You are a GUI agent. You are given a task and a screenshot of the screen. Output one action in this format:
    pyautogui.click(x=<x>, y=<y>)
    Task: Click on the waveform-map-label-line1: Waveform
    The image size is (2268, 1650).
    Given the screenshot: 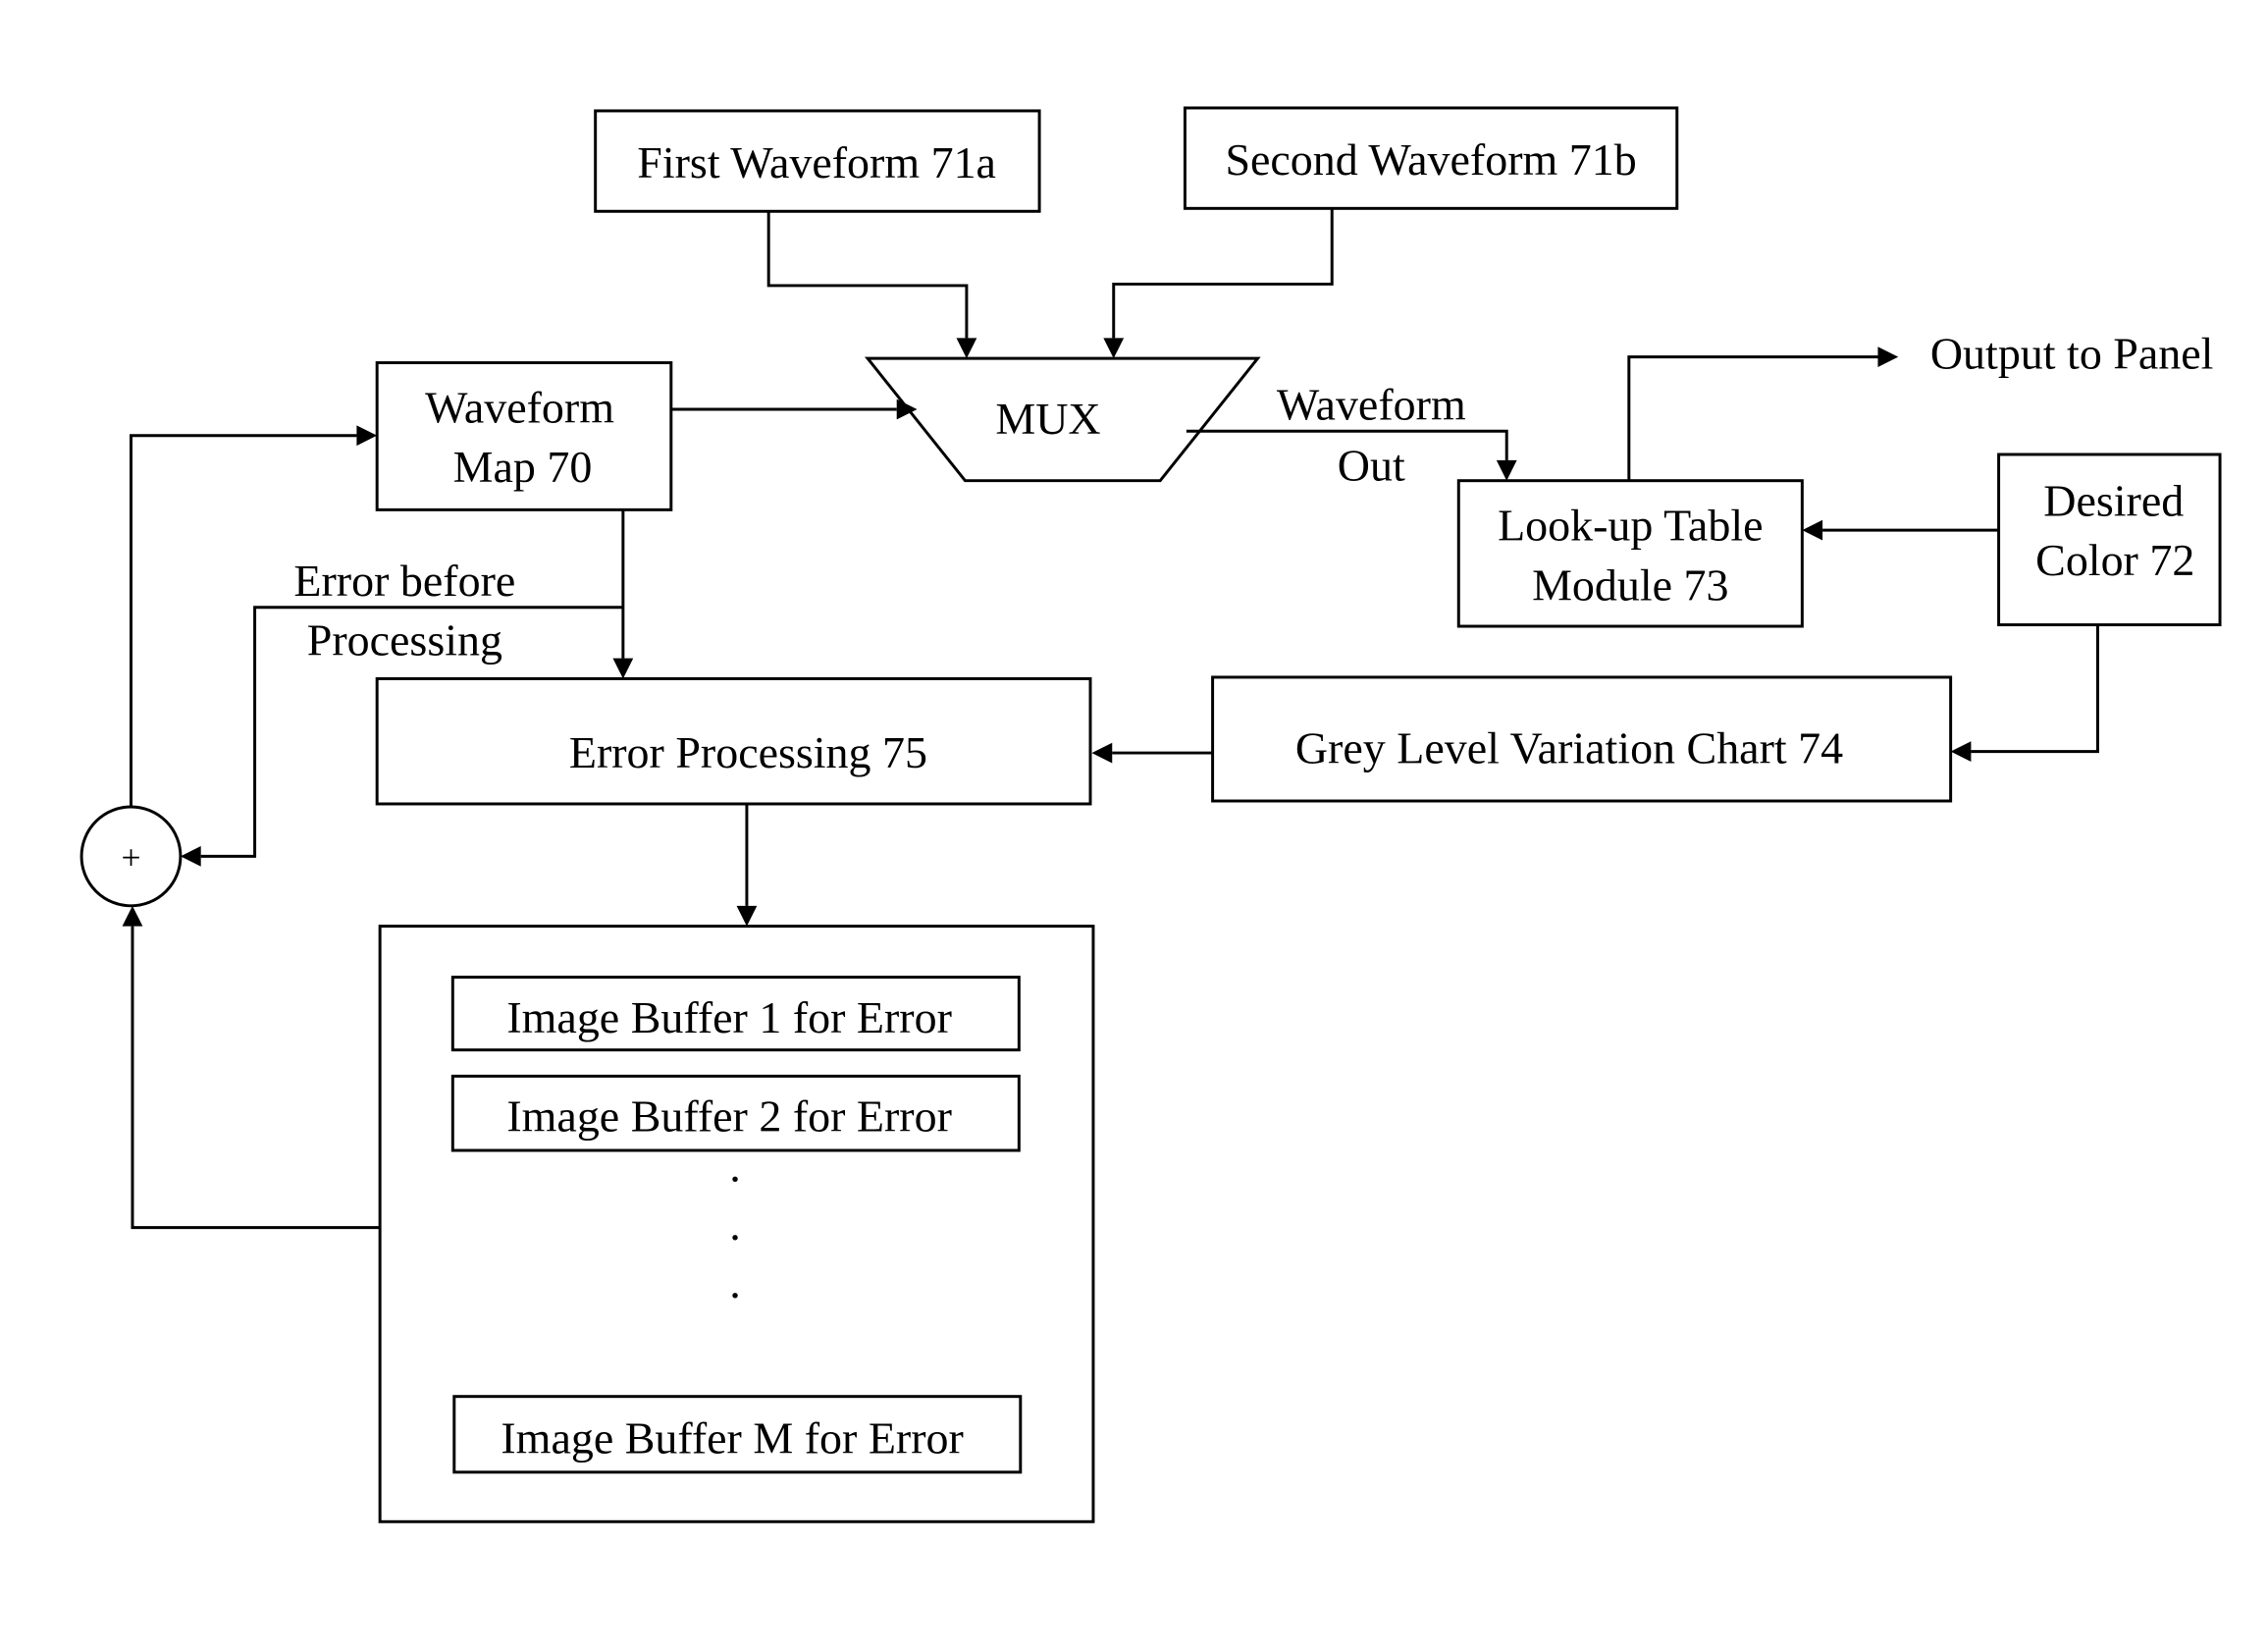 What is the action you would take?
    pyautogui.click(x=519, y=407)
    